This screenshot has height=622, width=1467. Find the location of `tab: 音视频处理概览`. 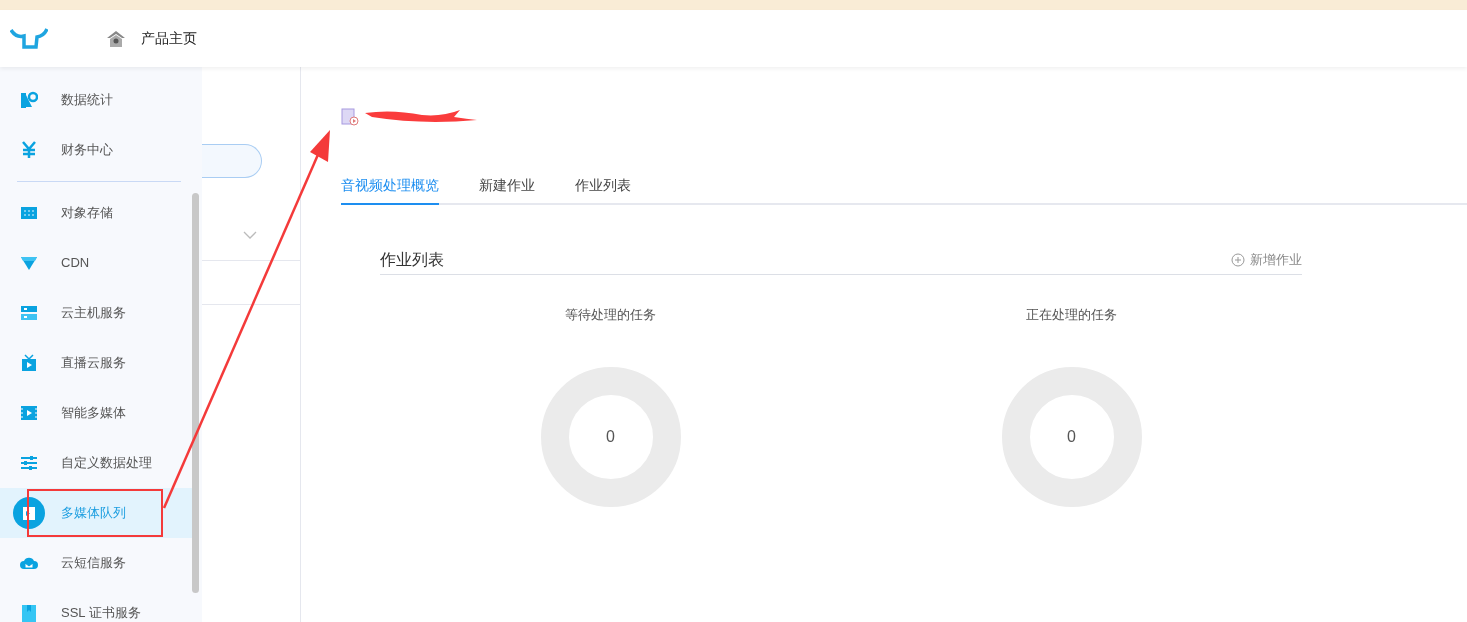

tab: 音视频处理概览 is located at coordinates (390, 186).